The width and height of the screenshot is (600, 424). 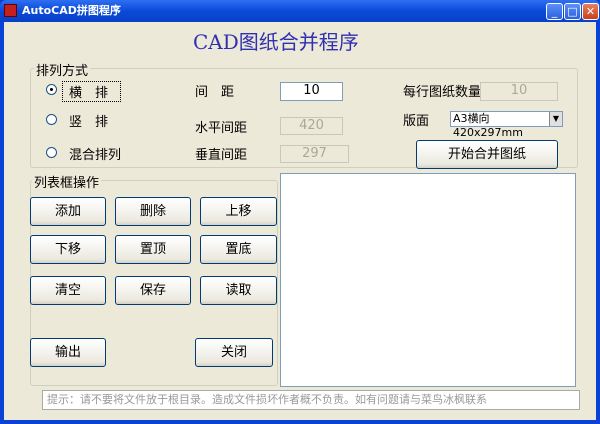 What do you see at coordinates (442, 92) in the screenshot?
I see `per-row-label: 每行图纸数量` at bounding box center [442, 92].